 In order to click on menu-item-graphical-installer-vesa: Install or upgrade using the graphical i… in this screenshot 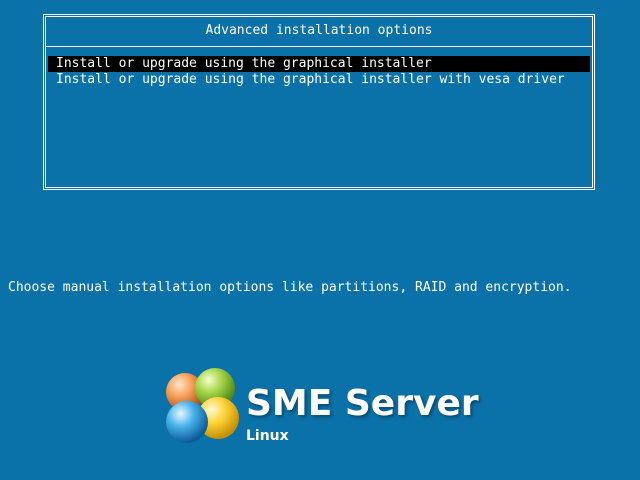, I will do `click(319, 80)`.